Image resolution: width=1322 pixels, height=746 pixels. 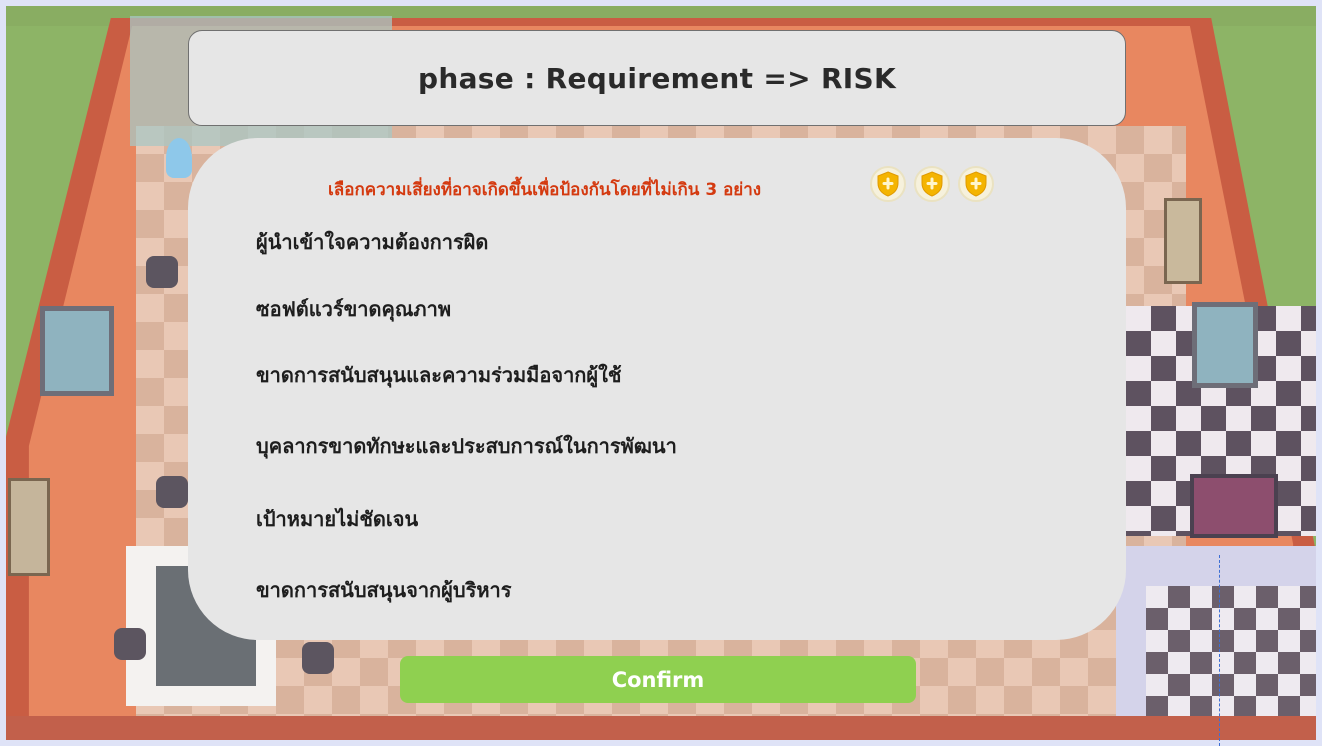 I want to click on adjacent-room, so click(x=1216, y=631).